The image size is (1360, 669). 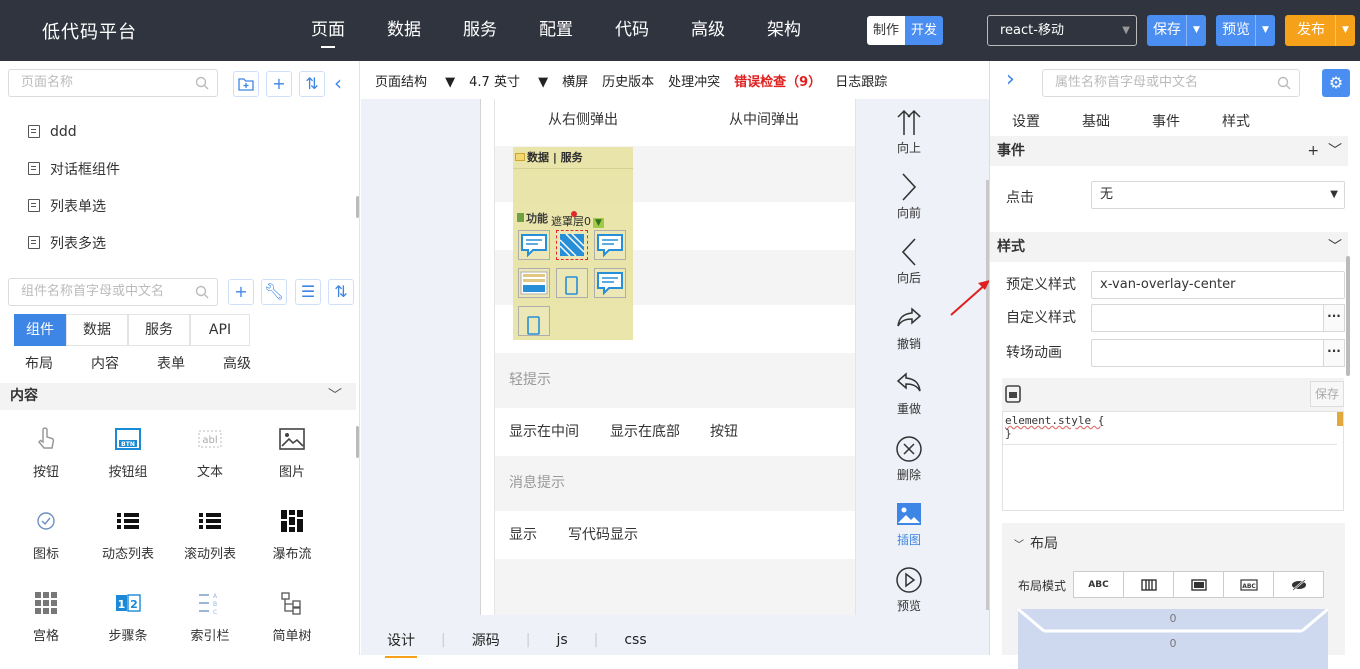 I want to click on overlay-mask-icon, so click(x=572, y=245).